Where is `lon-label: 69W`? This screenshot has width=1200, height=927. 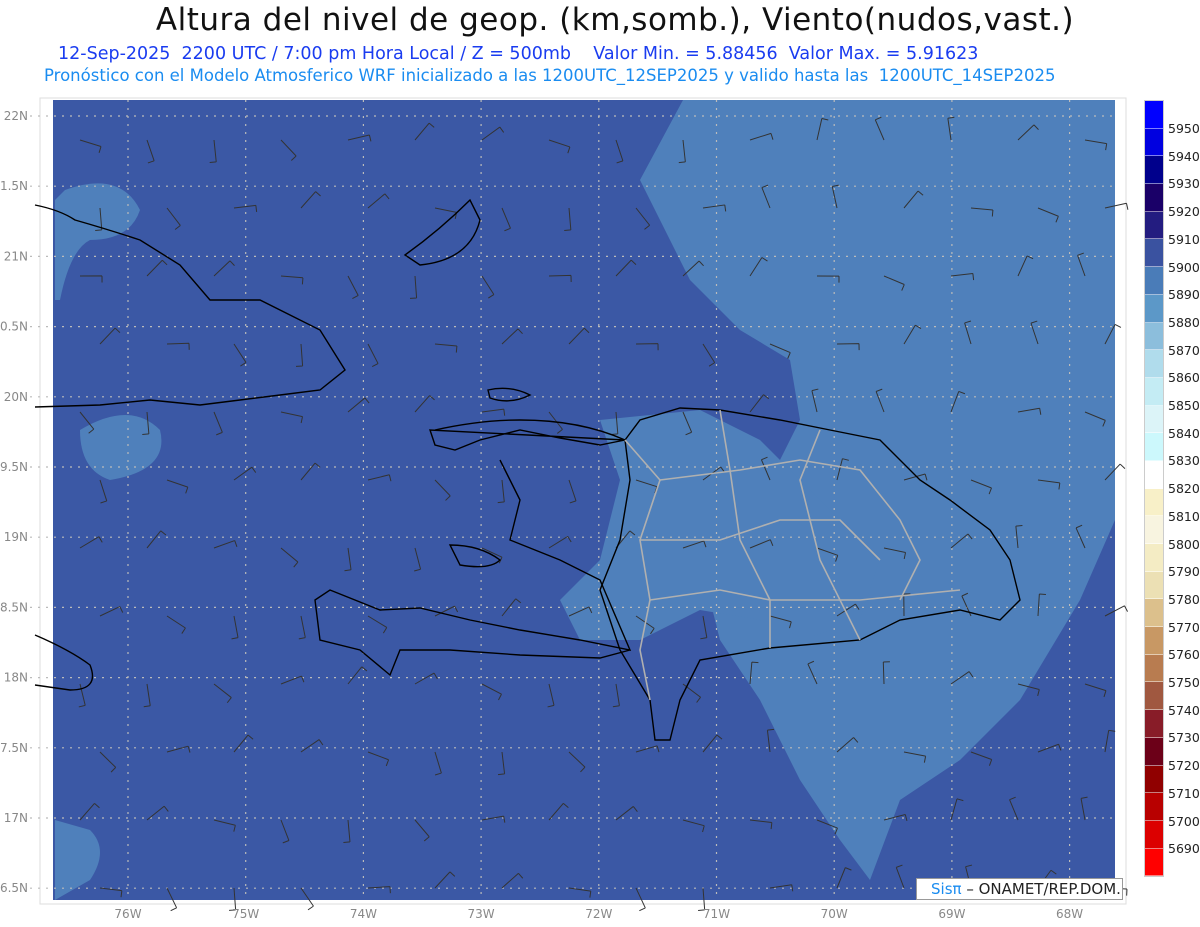
lon-label: 69W is located at coordinates (951, 914).